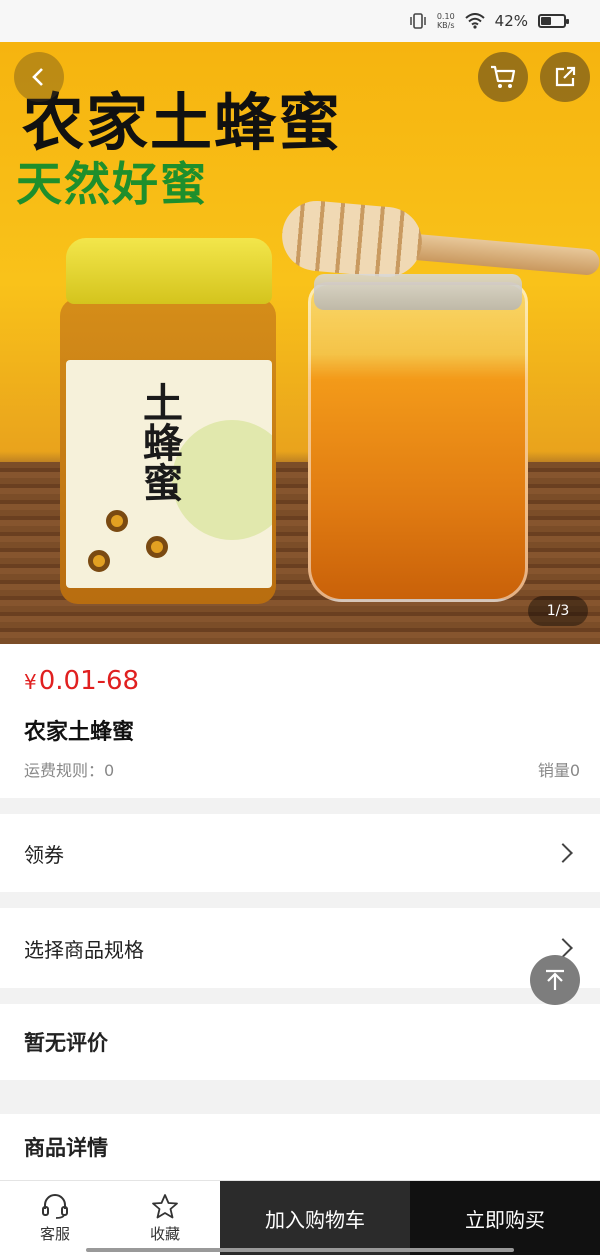 The height and width of the screenshot is (1255, 600). I want to click on currency-symbol: ¥, so click(30, 682).